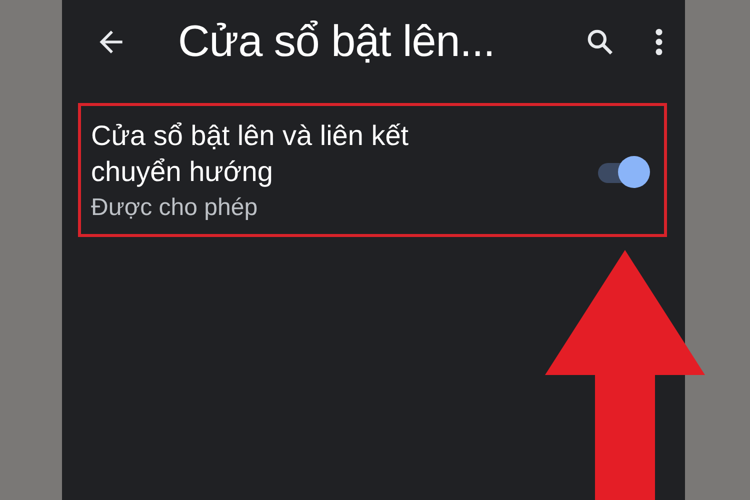 This screenshot has height=500, width=750. What do you see at coordinates (175, 208) in the screenshot?
I see `setting-summary: Được cho phép` at bounding box center [175, 208].